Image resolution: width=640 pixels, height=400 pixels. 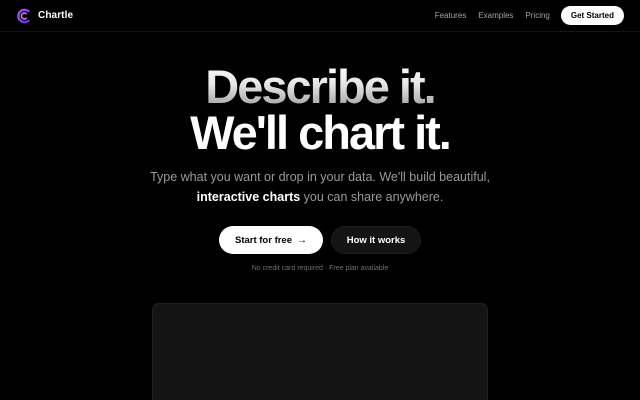 What do you see at coordinates (451, 15) in the screenshot?
I see `nav-link-features: Features` at bounding box center [451, 15].